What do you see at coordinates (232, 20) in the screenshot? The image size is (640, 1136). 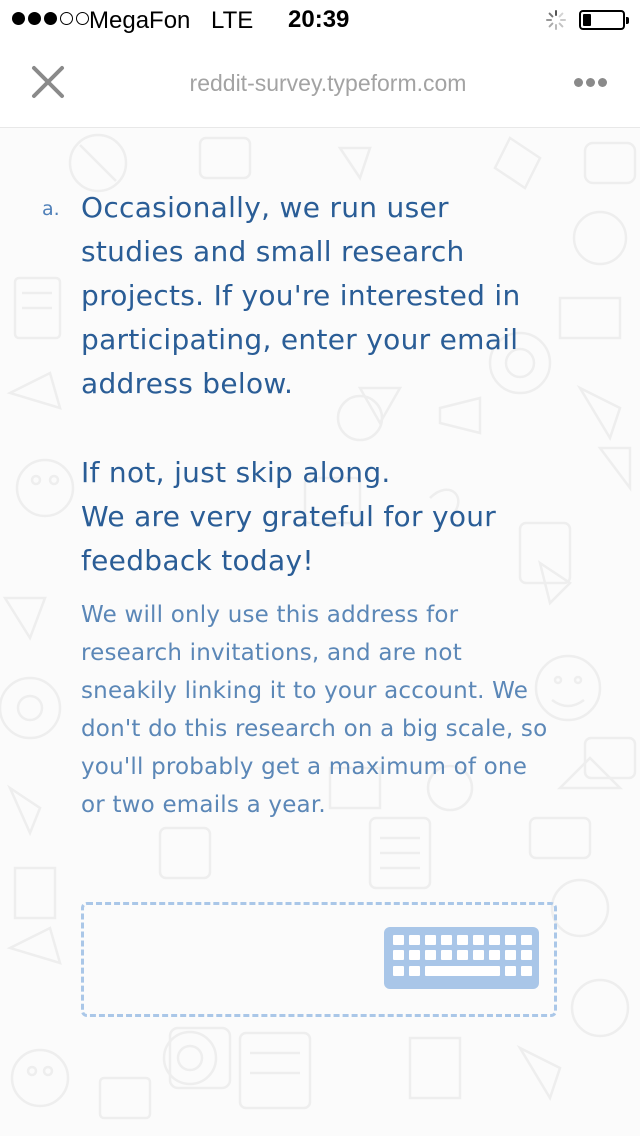 I see `network-type: LTE` at bounding box center [232, 20].